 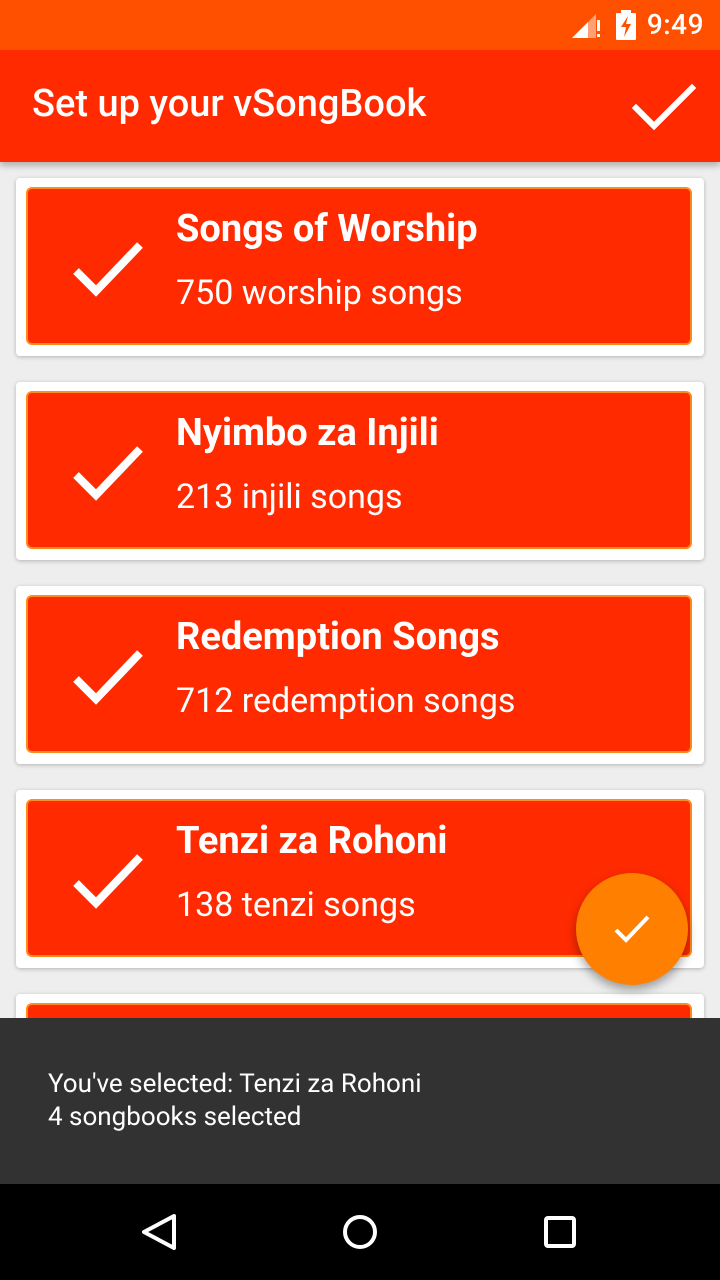 I want to click on signal-icon, so click(x=586, y=26).